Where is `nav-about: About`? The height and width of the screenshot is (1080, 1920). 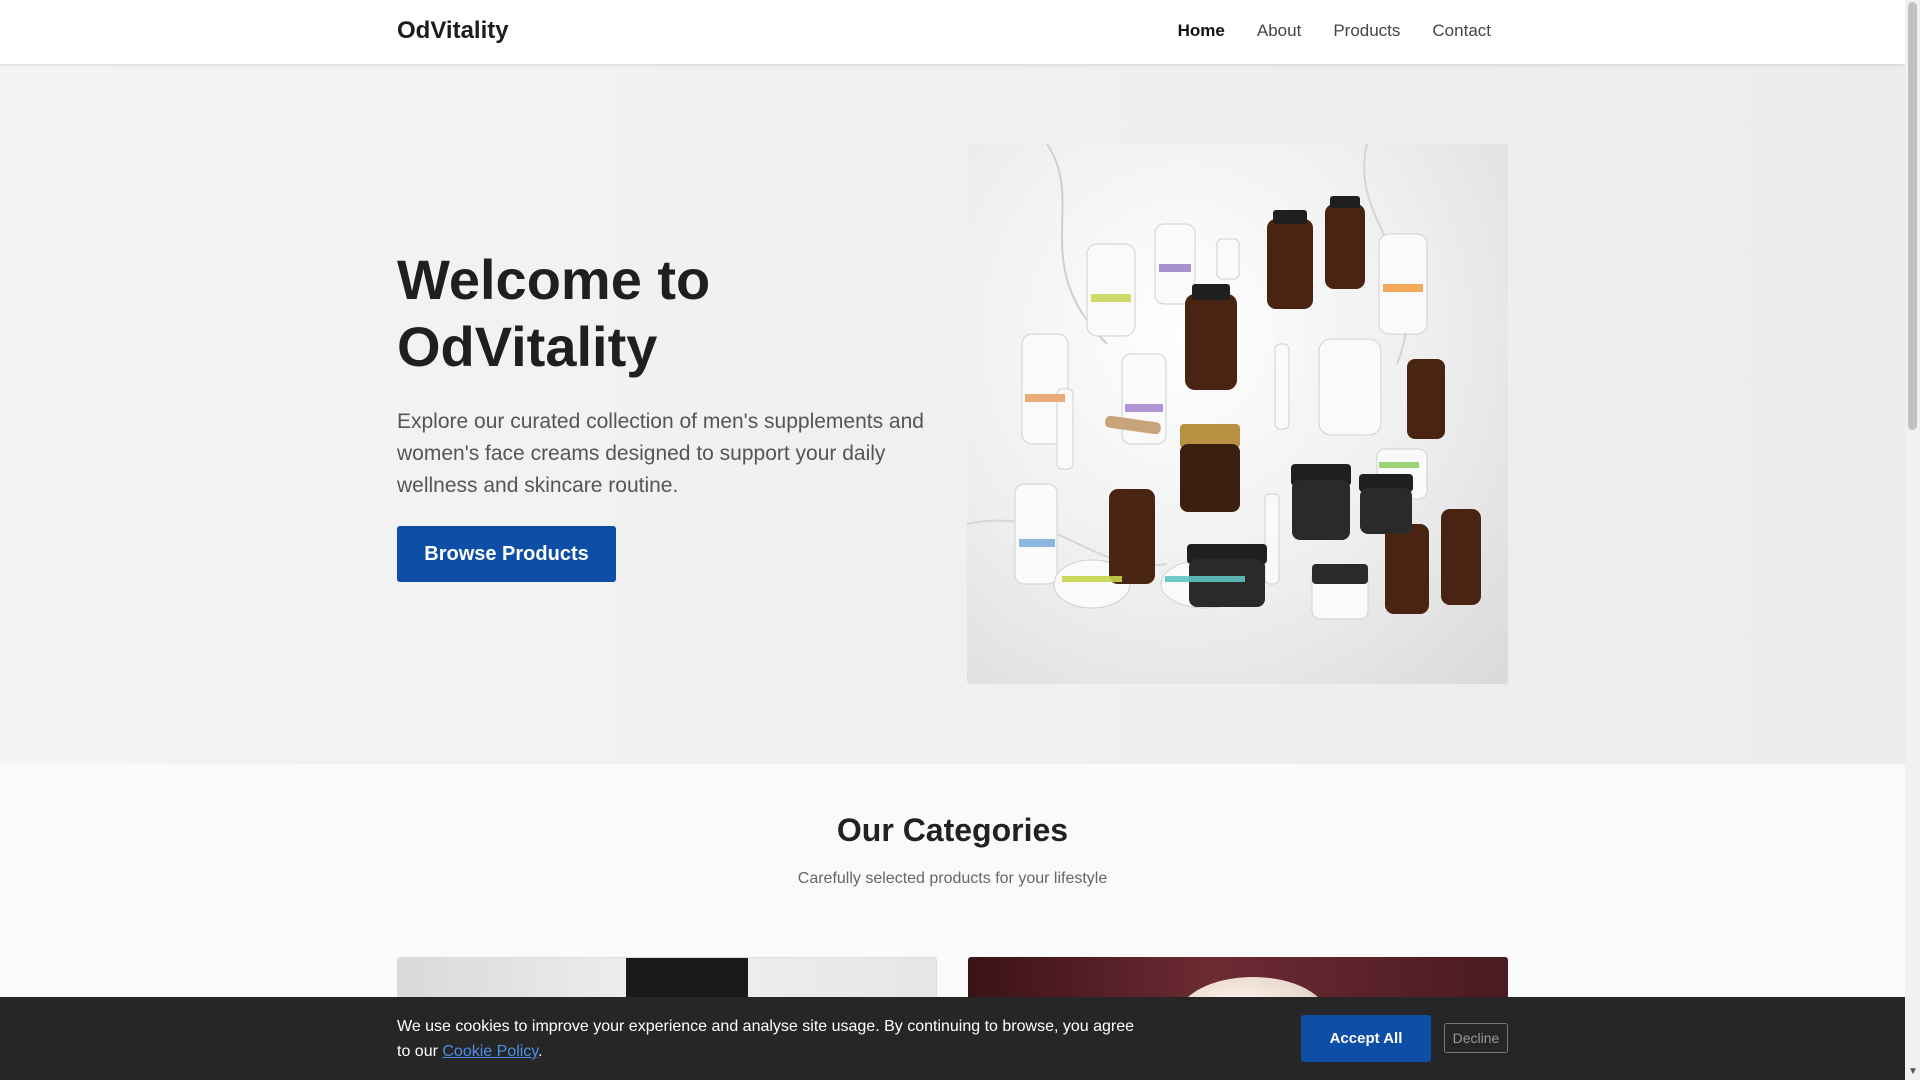
nav-about: About is located at coordinates (1279, 31).